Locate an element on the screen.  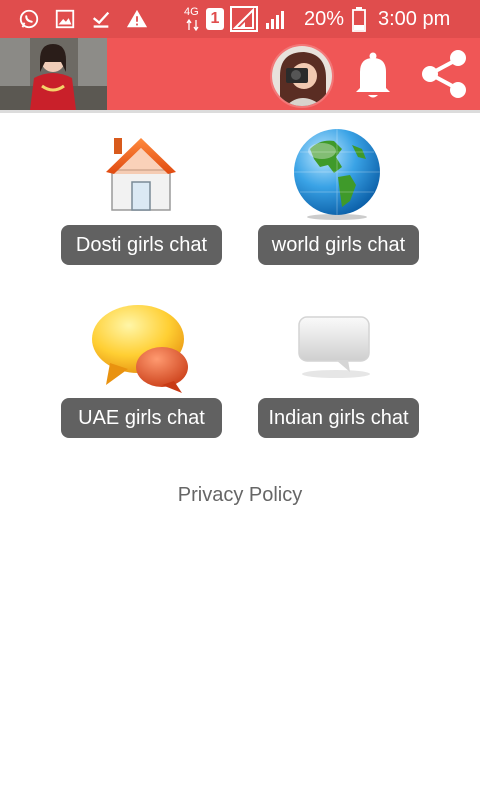
menu-button-world: world girls chat is located at coordinates (338, 245).